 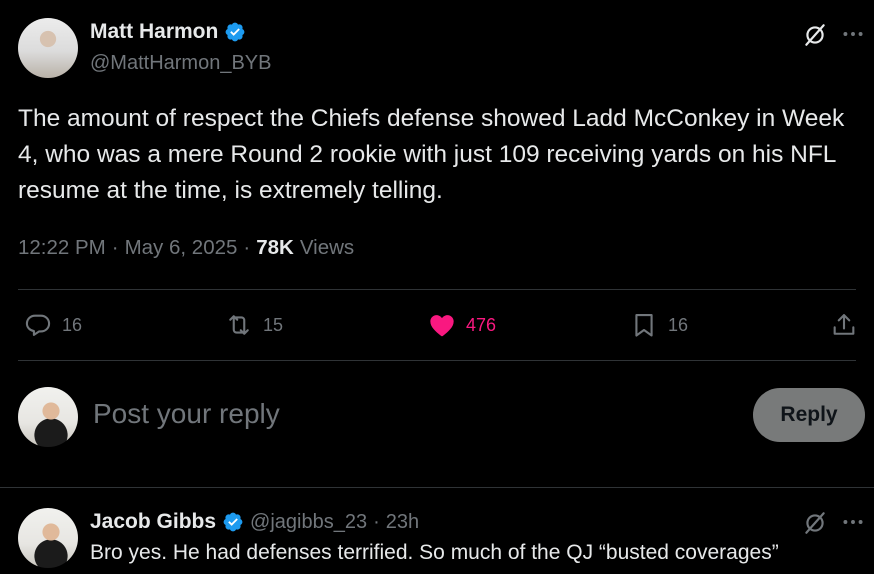 What do you see at coordinates (48, 538) in the screenshot?
I see `reply-author-avatar` at bounding box center [48, 538].